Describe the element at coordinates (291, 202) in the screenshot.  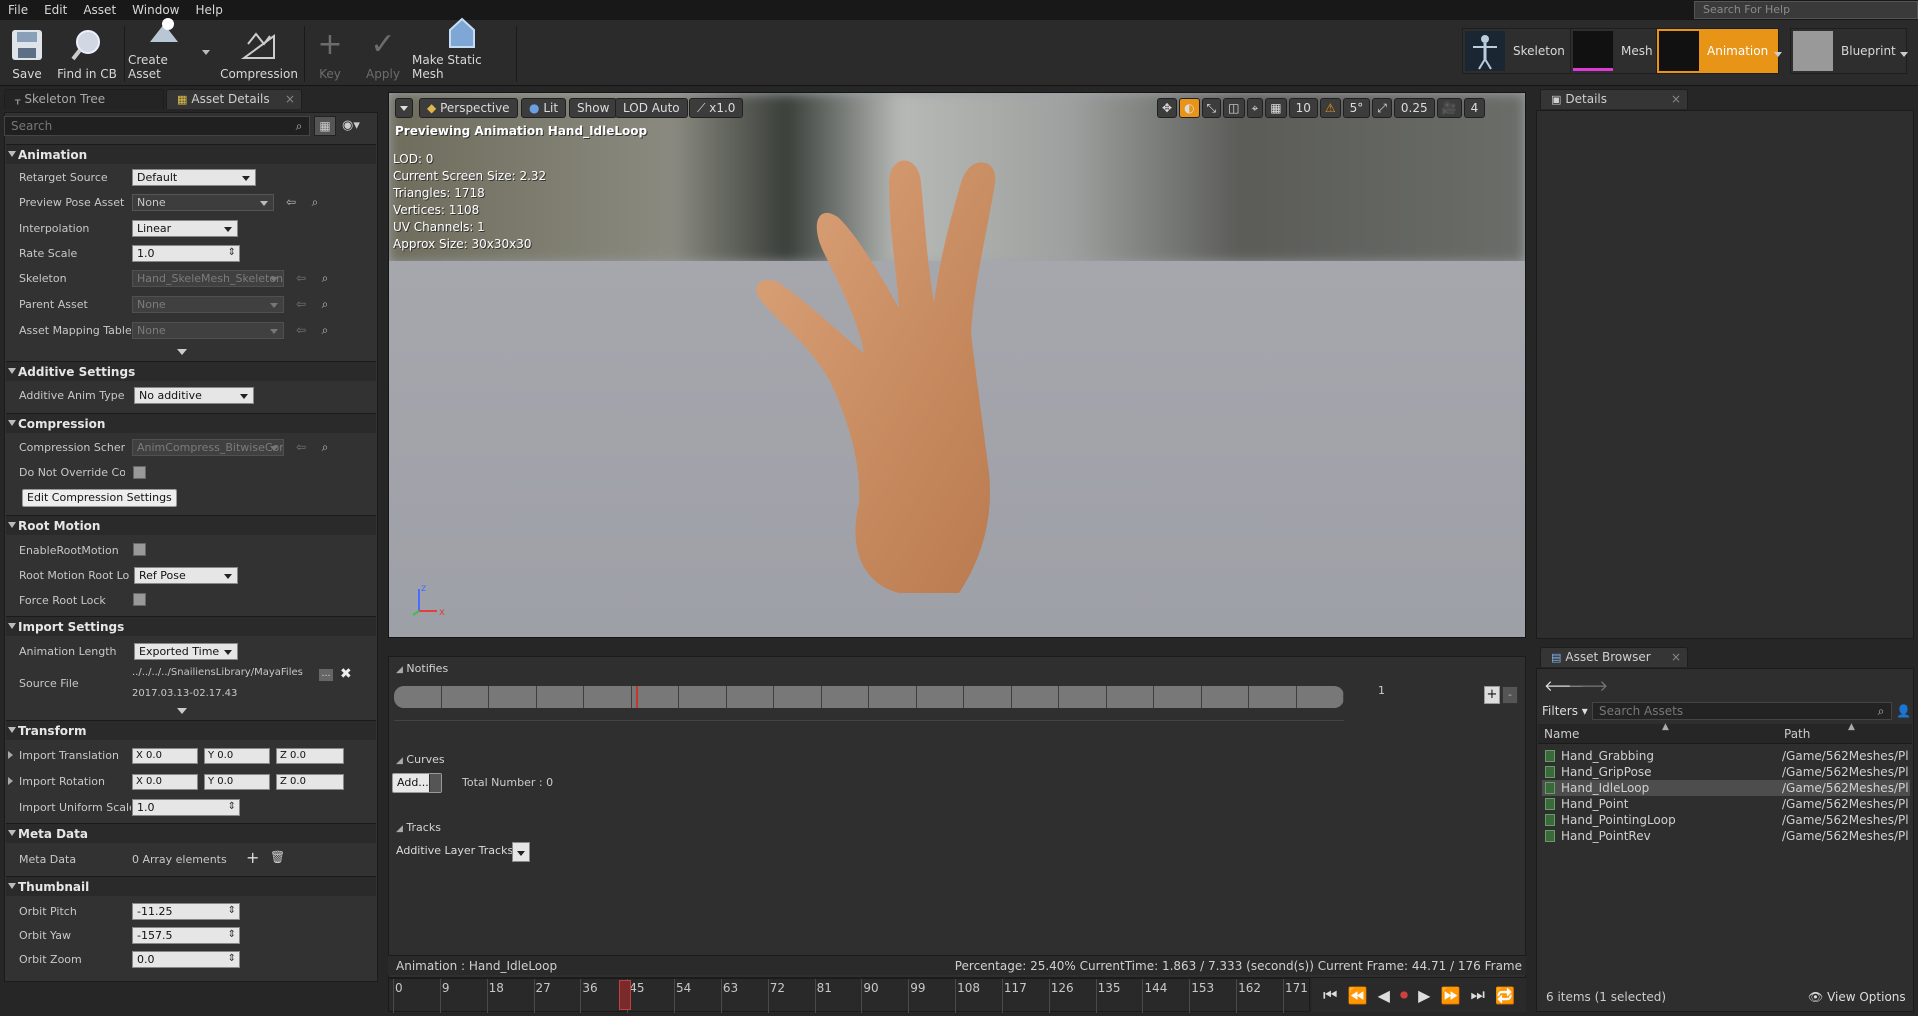
I see `use-selected-arrow-icon: ⇦` at that location.